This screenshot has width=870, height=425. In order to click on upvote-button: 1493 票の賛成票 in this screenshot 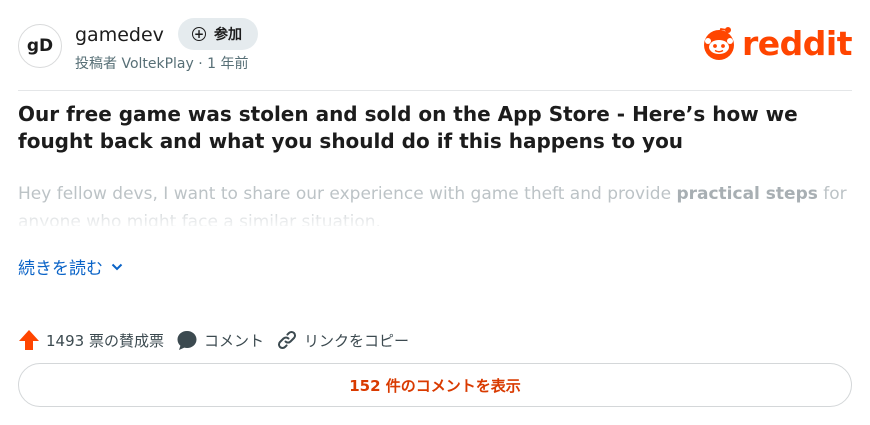, I will do `click(91, 340)`.